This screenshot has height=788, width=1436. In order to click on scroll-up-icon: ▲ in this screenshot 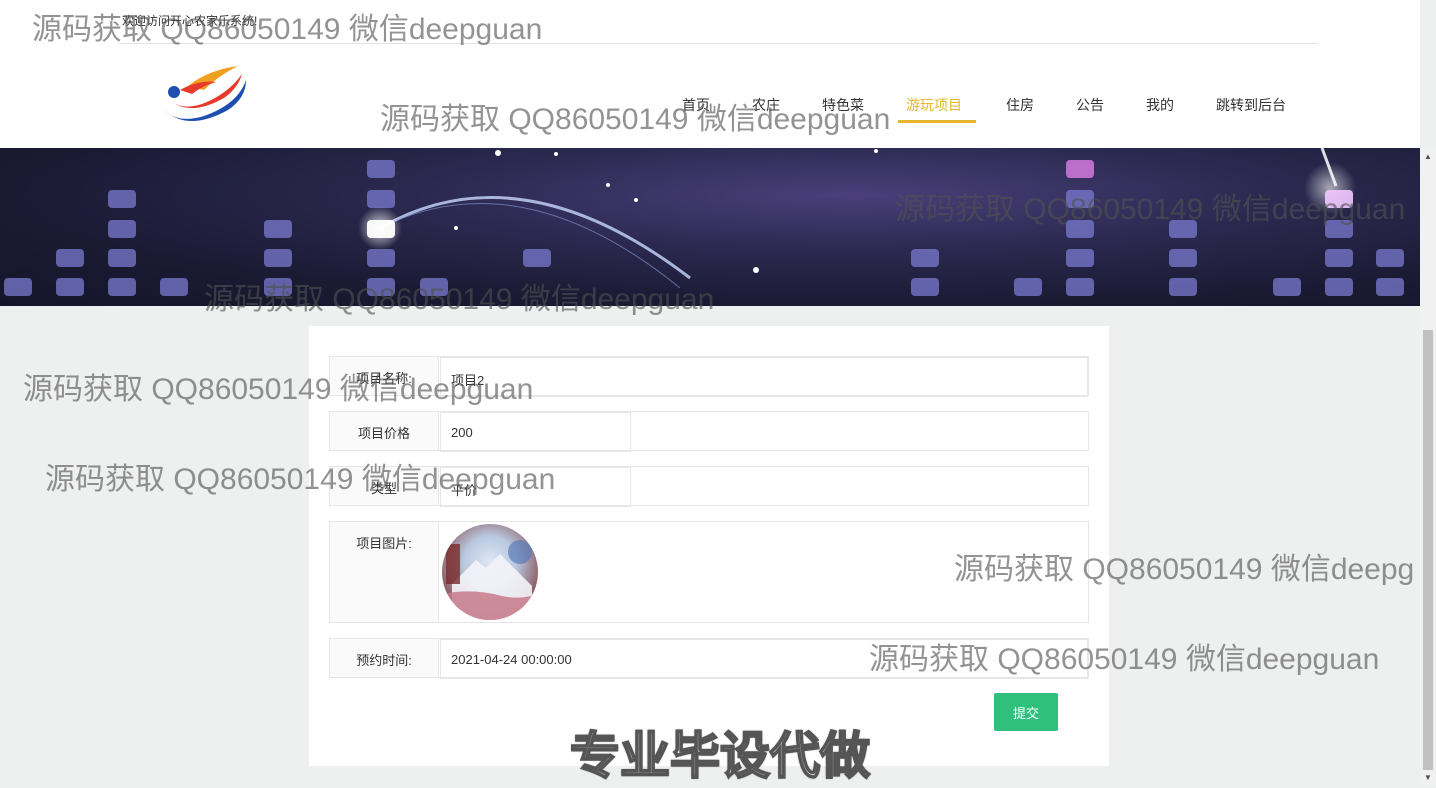, I will do `click(1428, 156)`.